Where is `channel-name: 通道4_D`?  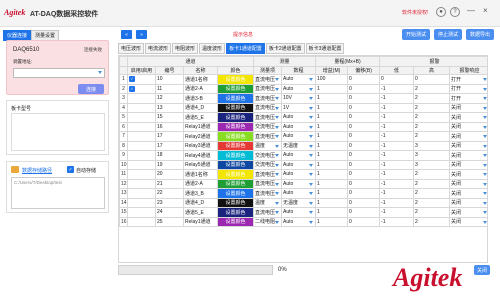 channel-name: 通道4_D is located at coordinates (200, 202).